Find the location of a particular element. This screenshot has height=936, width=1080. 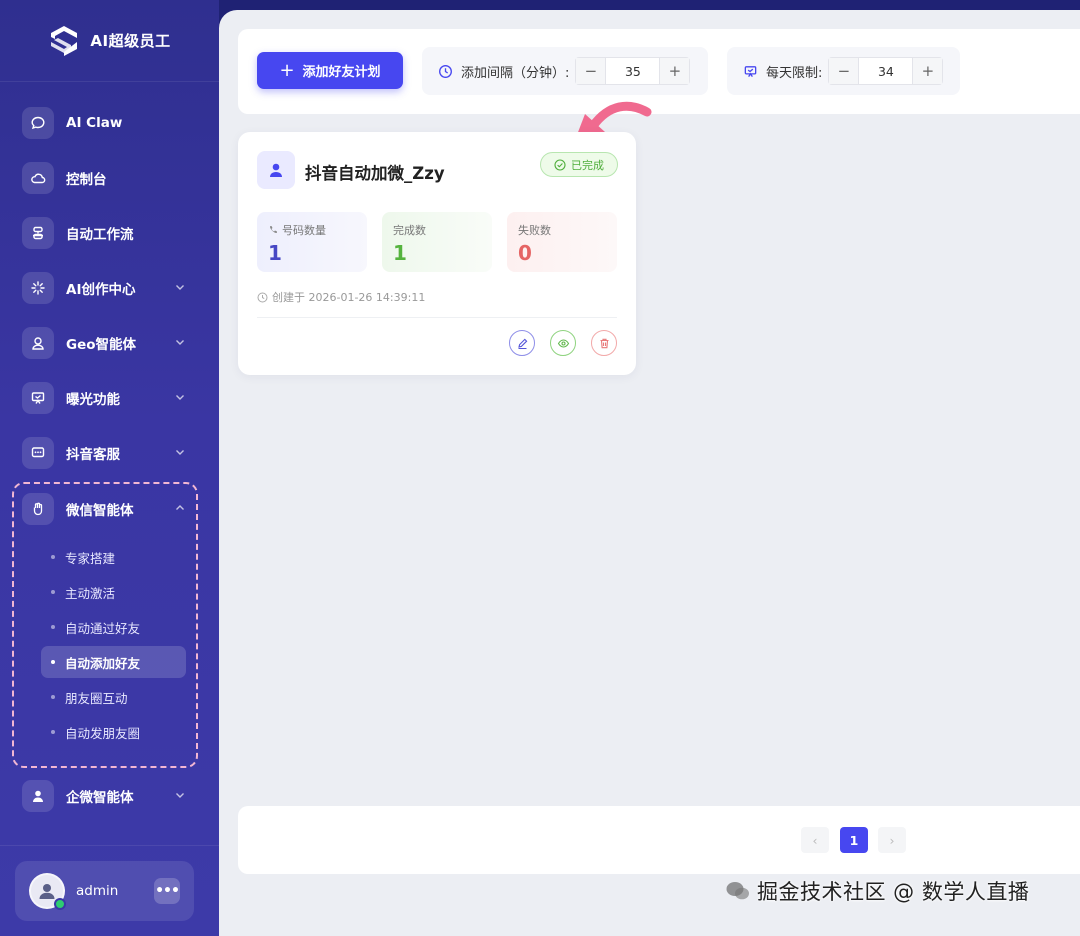

daily-limit-decrement-button: − is located at coordinates (844, 71).